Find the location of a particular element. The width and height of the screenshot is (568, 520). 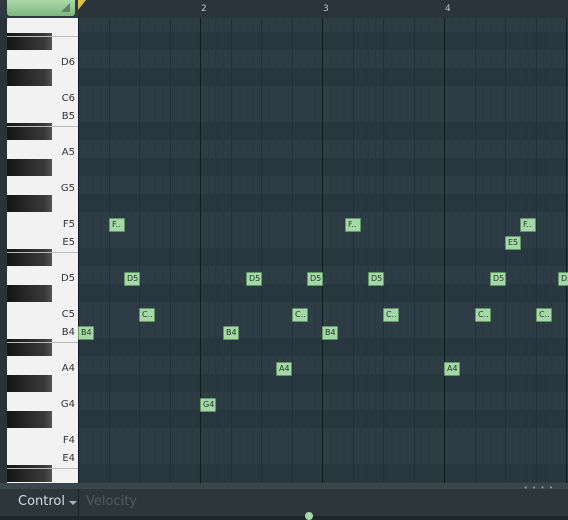

keyboard-edge is located at coordinates (3, 241).